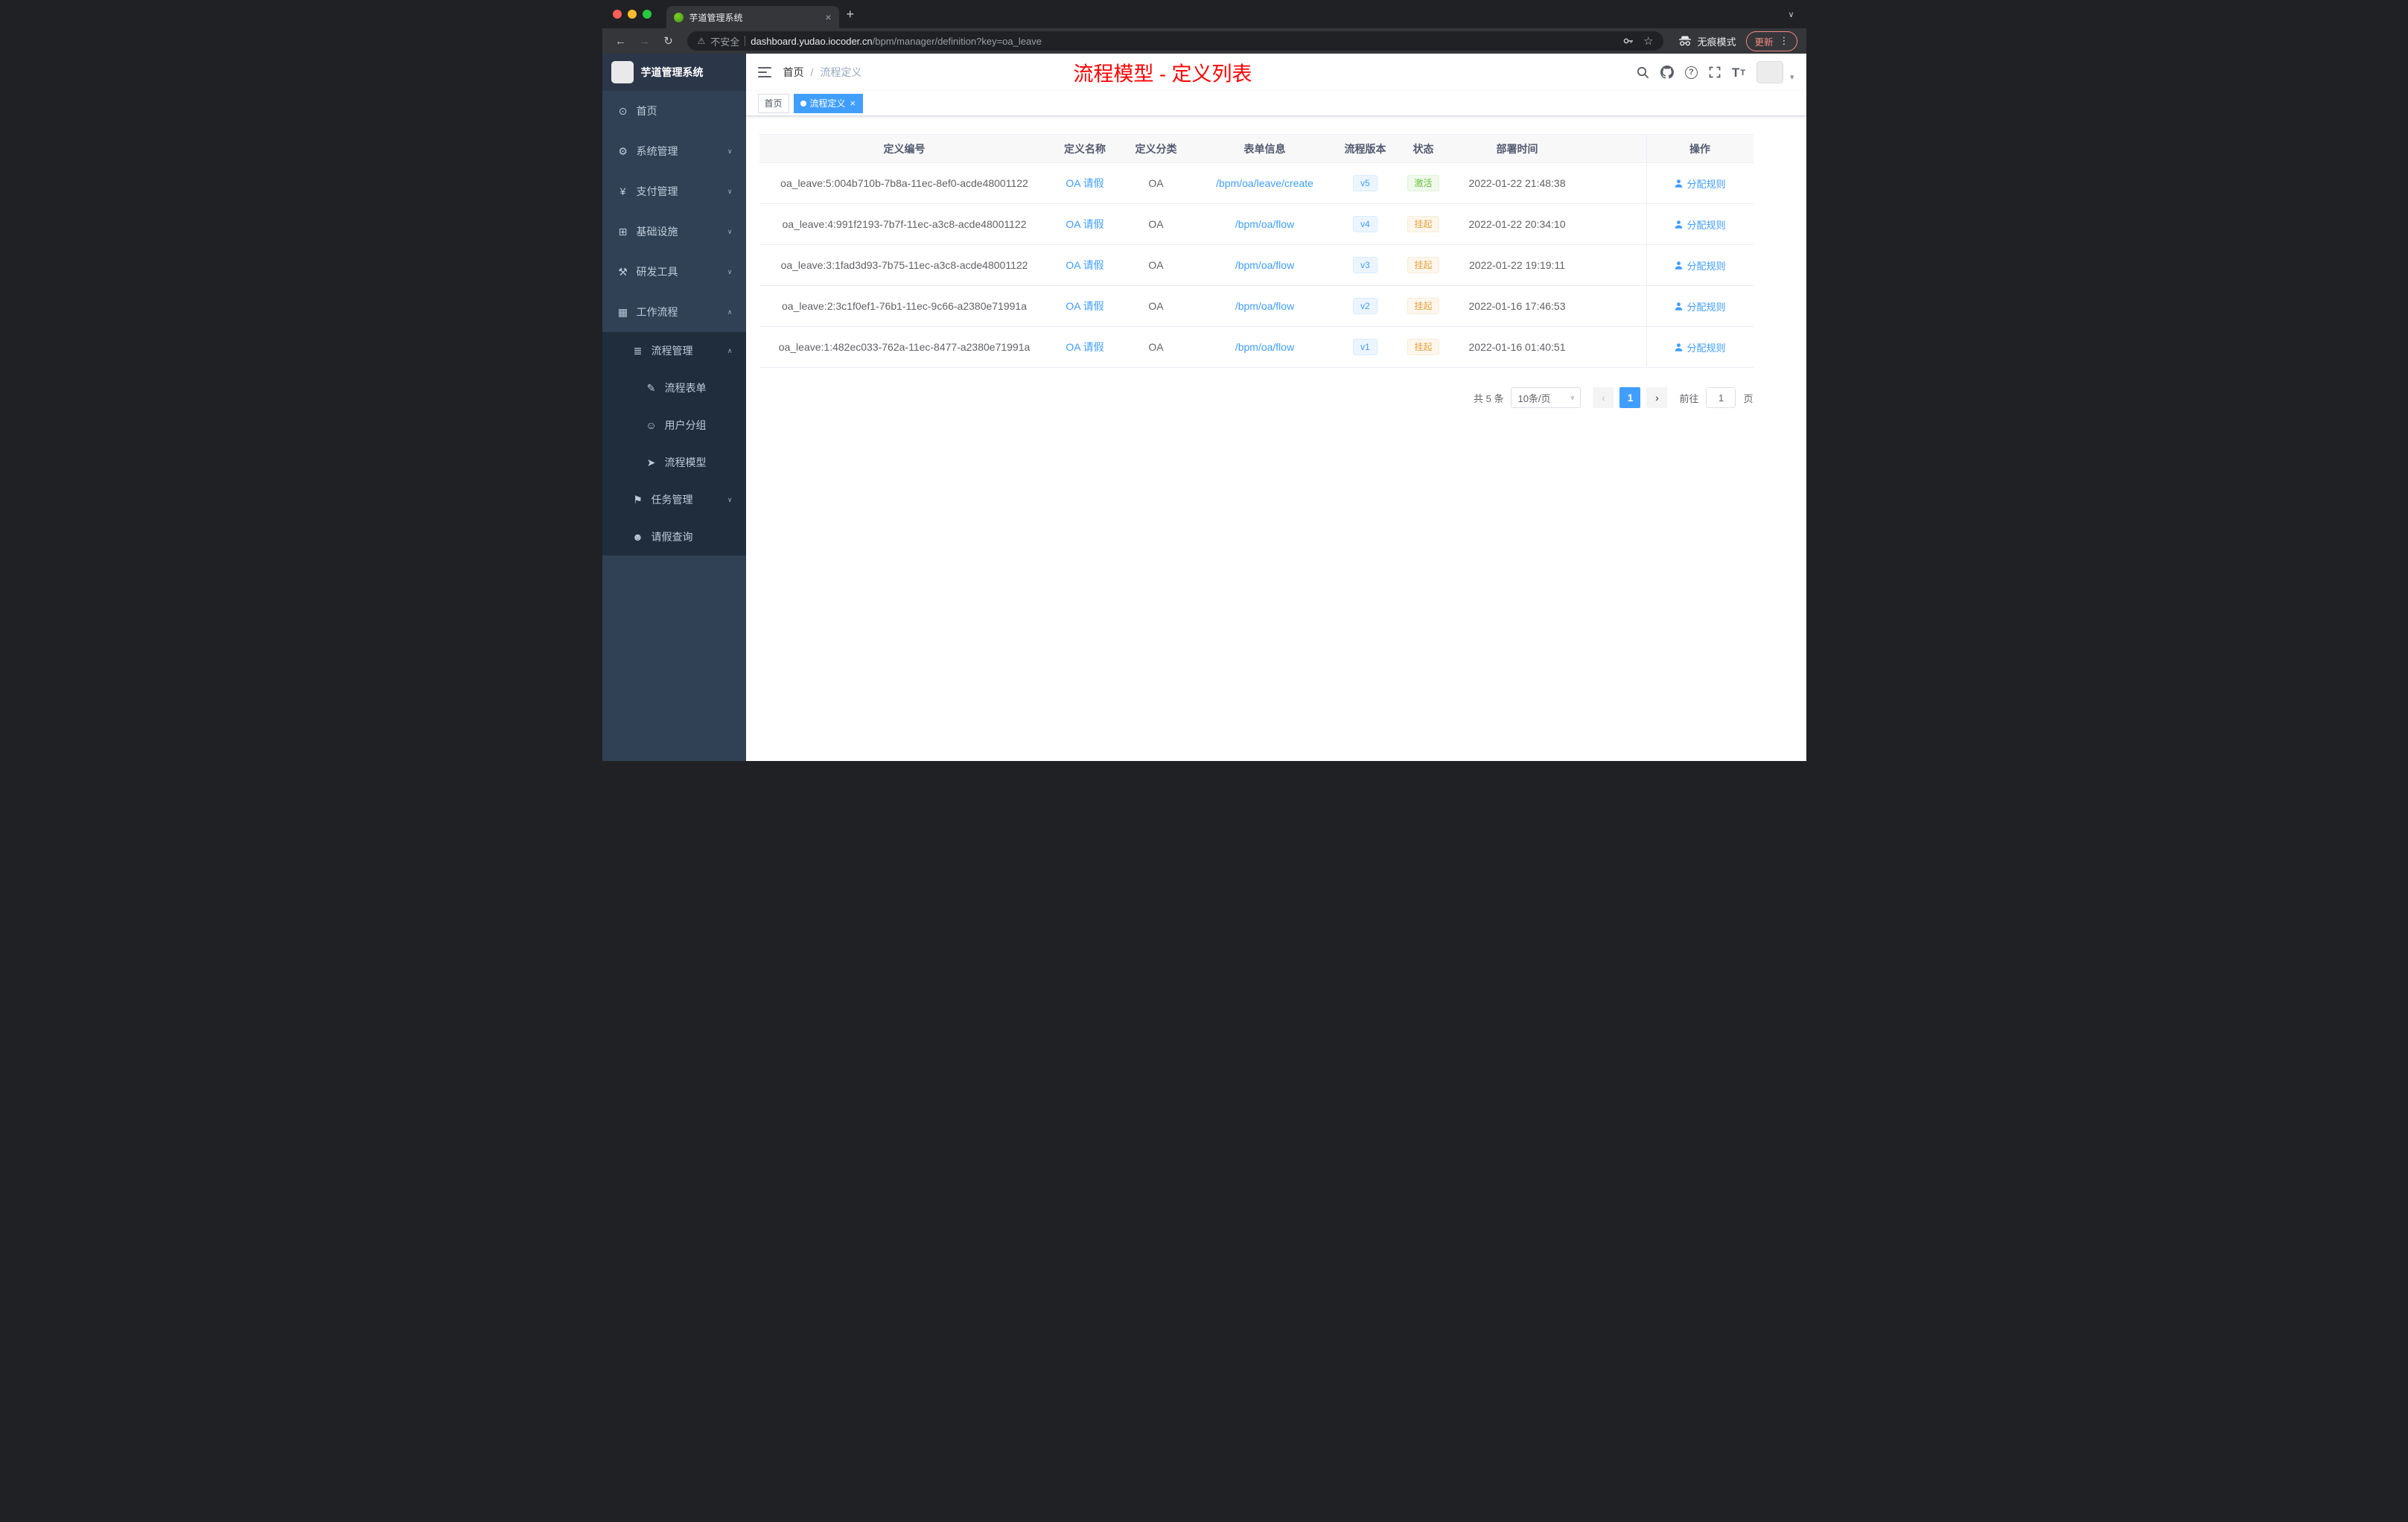  Describe the element at coordinates (1715, 72) in the screenshot. I see `fullscreen-icon` at that location.